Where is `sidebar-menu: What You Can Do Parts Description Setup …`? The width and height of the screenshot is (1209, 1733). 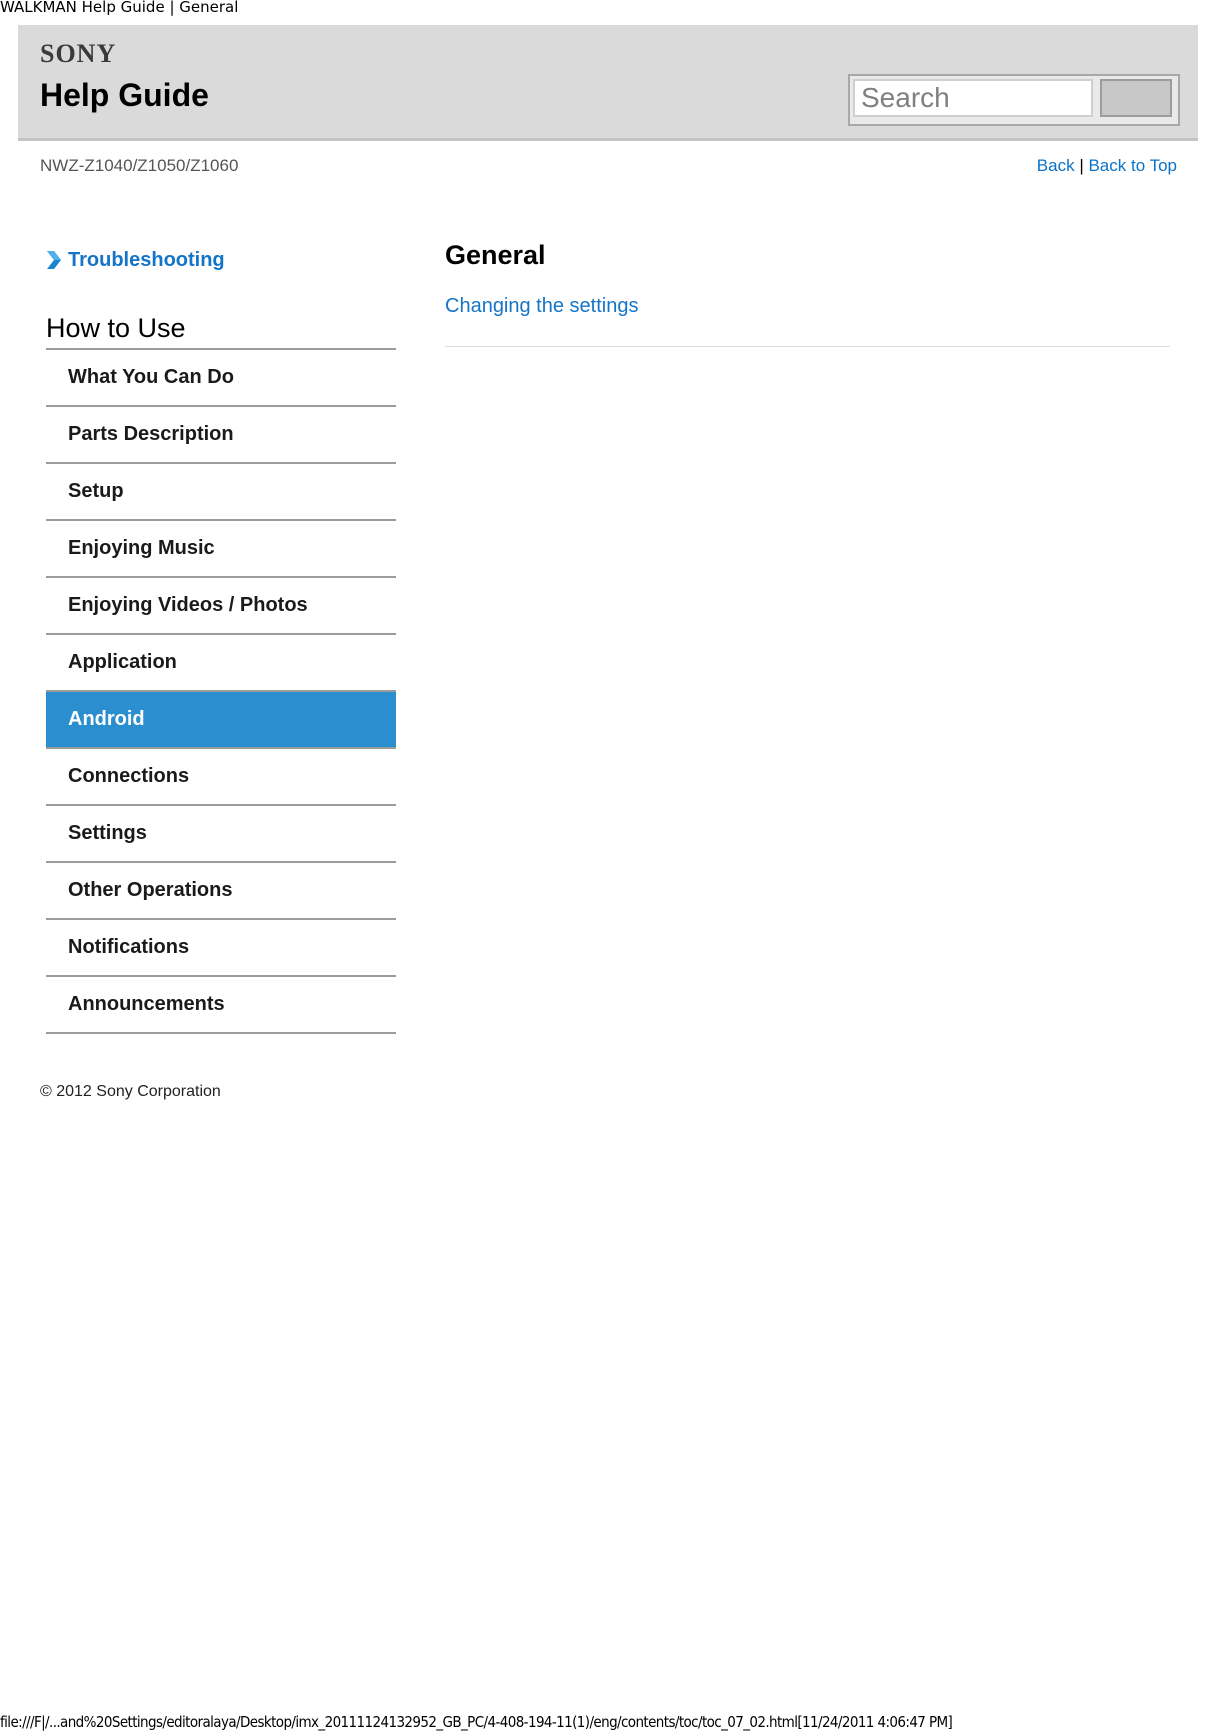
sidebar-menu: What You Can Do Parts Description Setup … is located at coordinates (221, 692).